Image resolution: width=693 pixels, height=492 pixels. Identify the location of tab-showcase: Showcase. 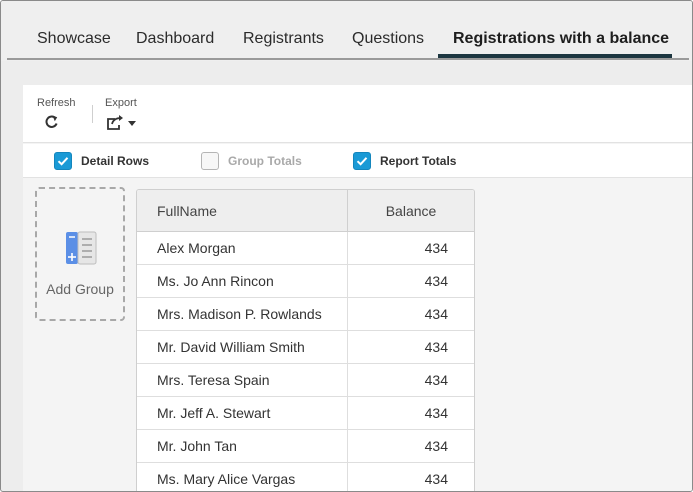
(74, 39).